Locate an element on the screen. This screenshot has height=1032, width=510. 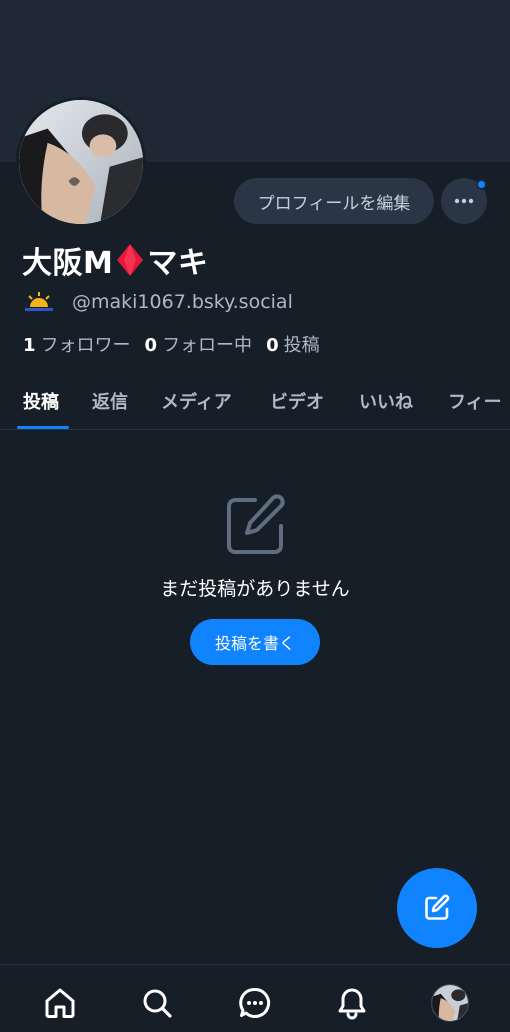
followers-stat: 1 フォロワー is located at coordinates (77, 344).